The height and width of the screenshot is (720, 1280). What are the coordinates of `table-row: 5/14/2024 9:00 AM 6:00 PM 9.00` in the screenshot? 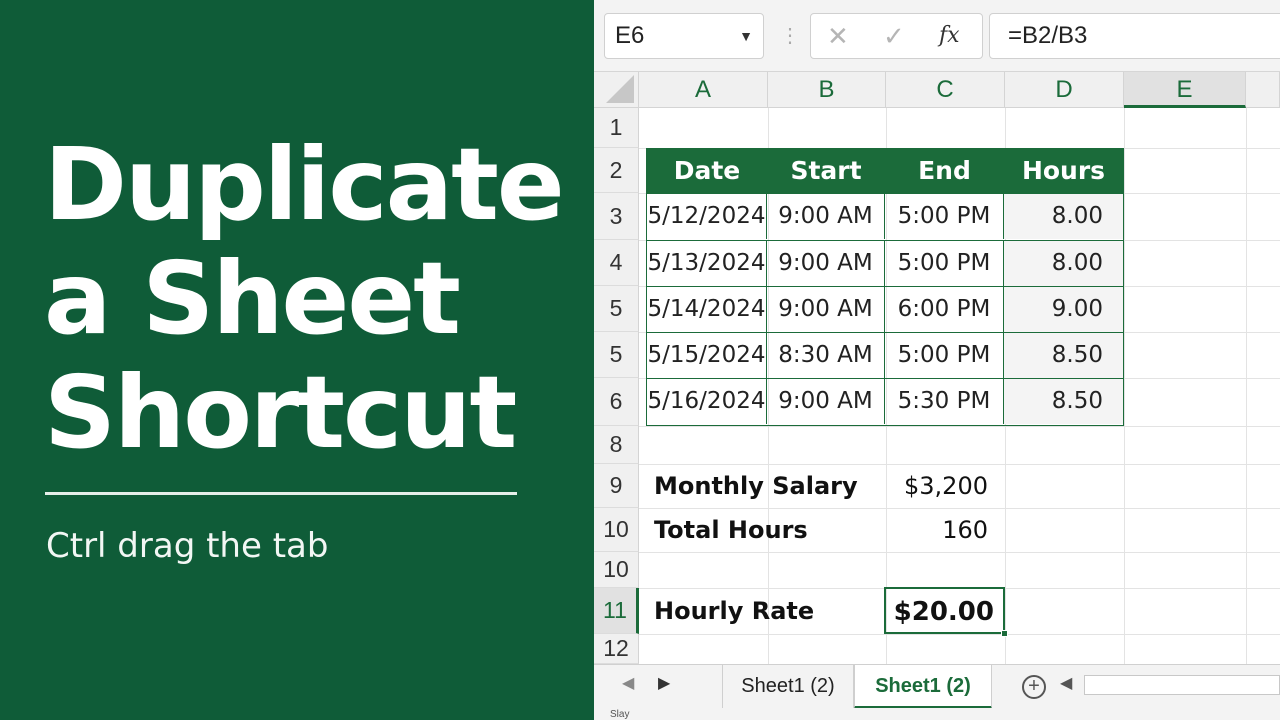 It's located at (885, 309).